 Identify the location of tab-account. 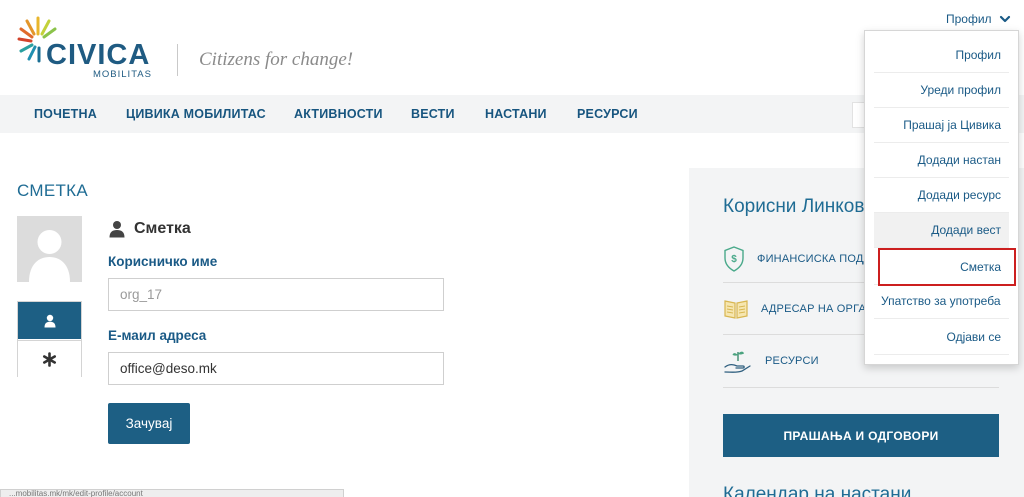
(49, 320).